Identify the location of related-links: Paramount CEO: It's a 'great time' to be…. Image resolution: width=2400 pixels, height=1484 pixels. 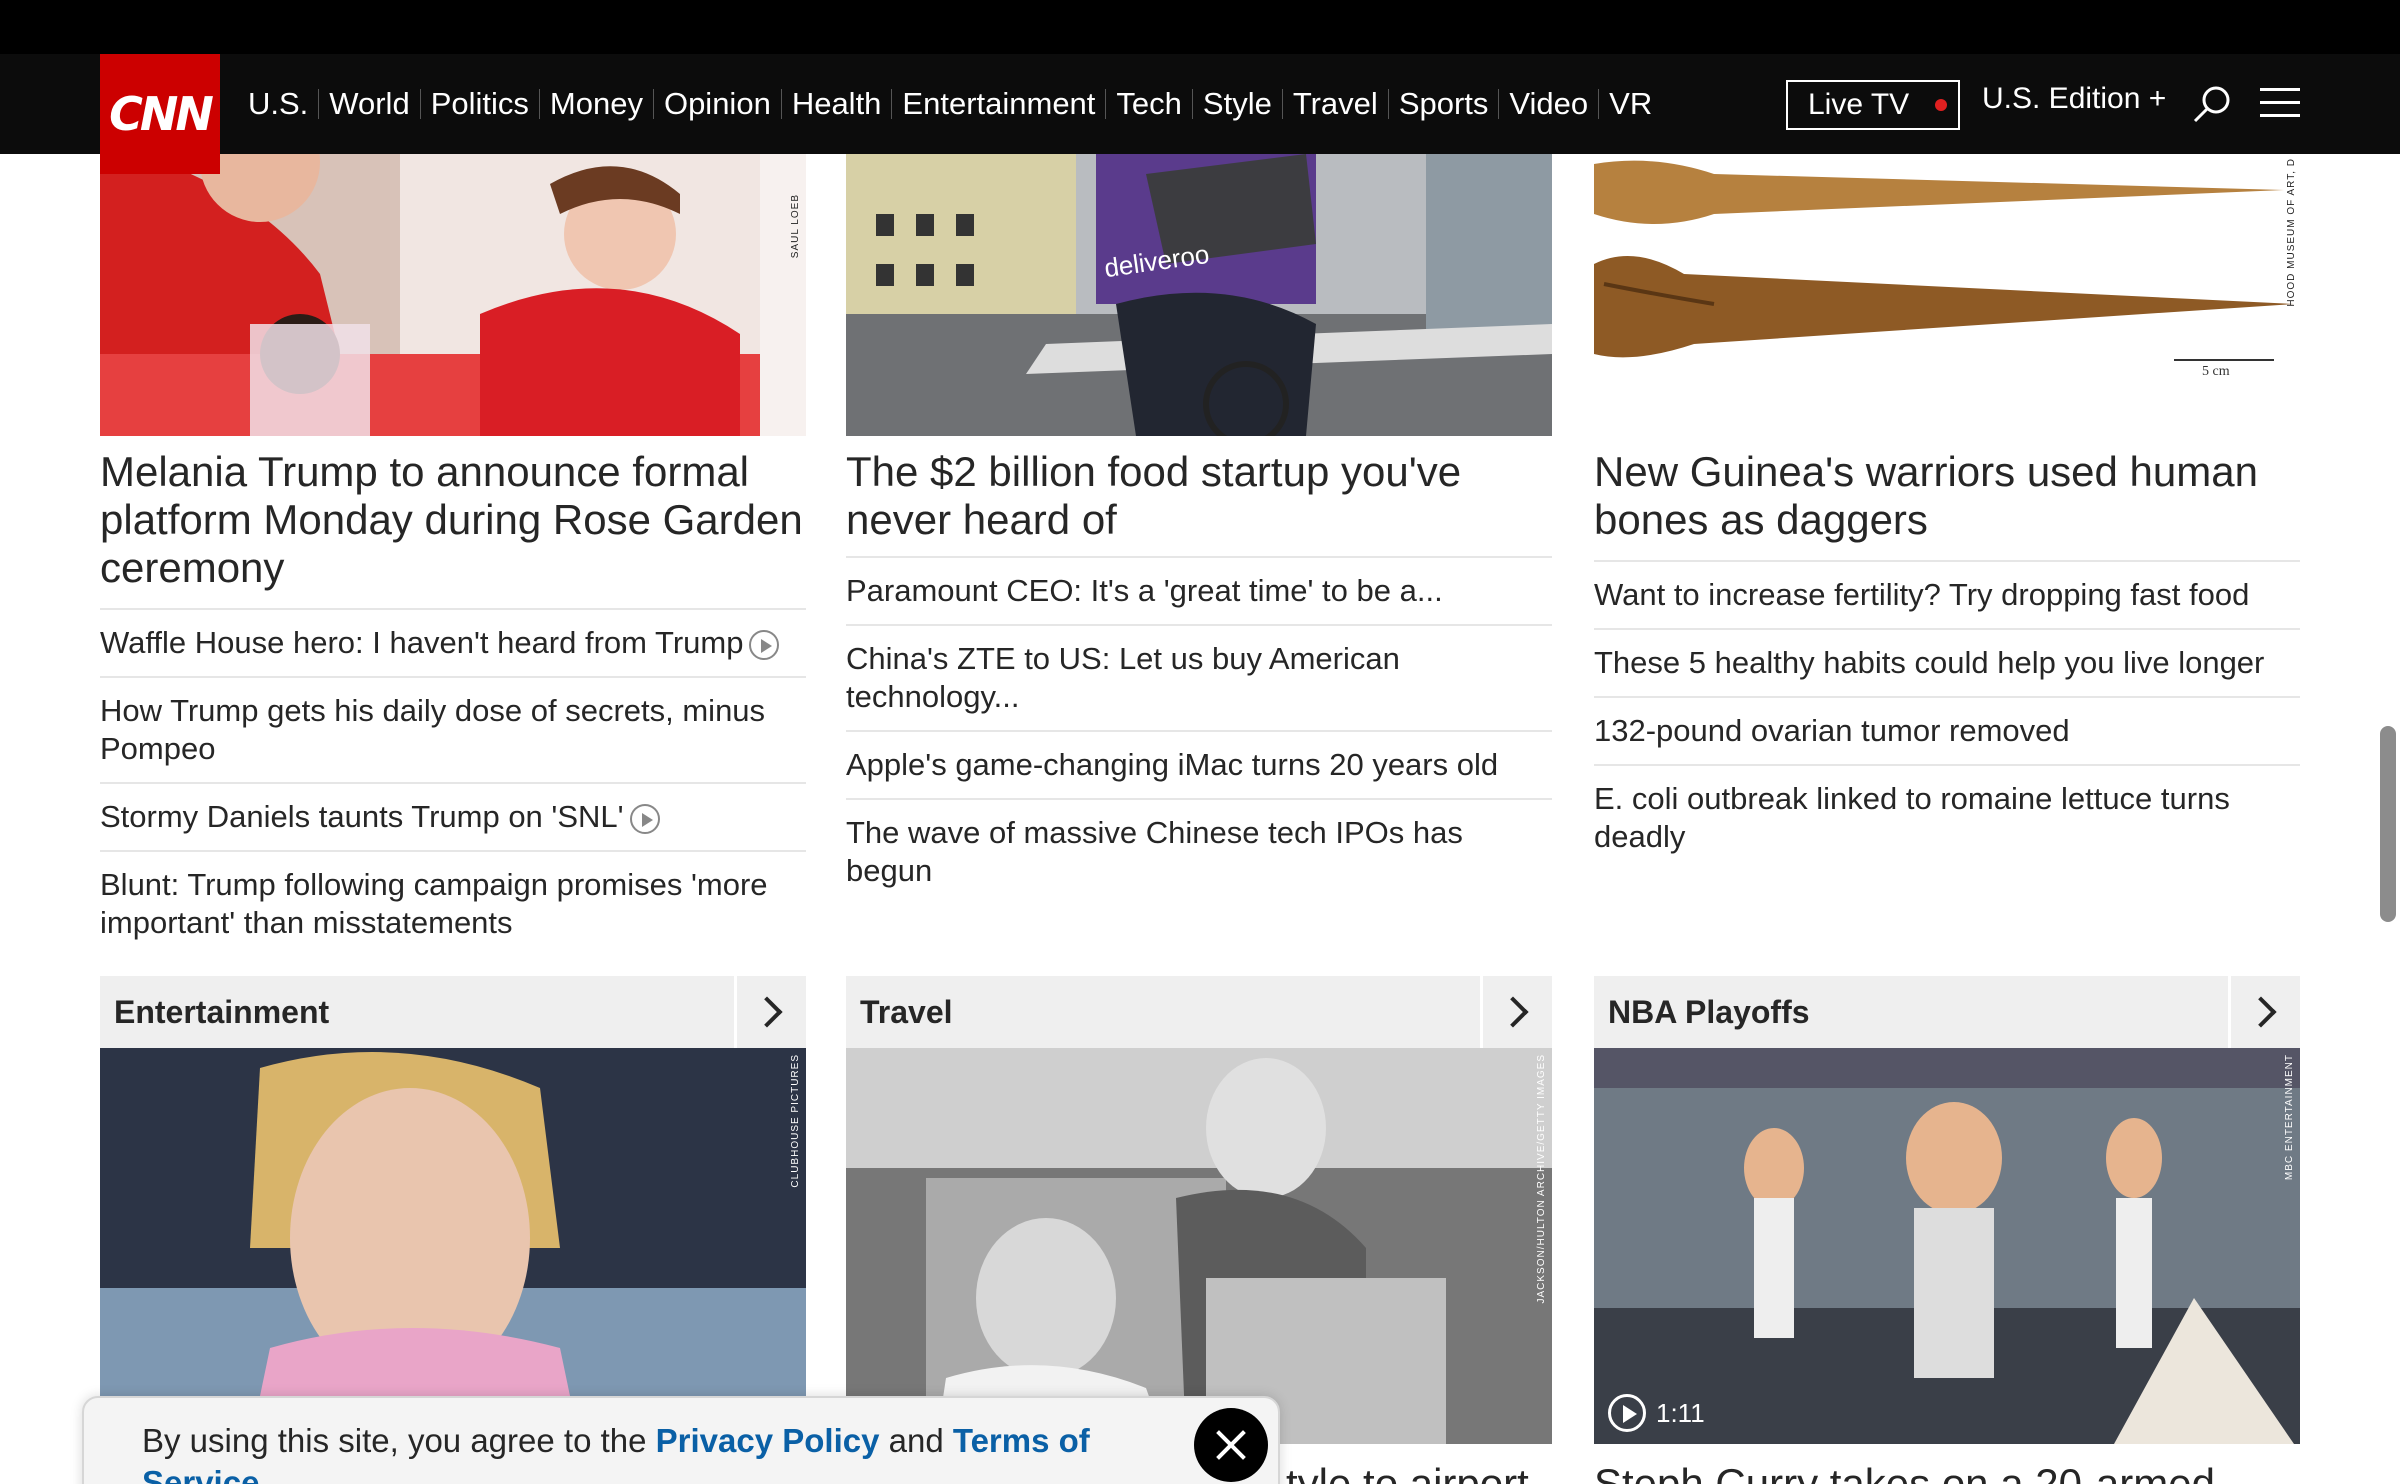
(1199, 730).